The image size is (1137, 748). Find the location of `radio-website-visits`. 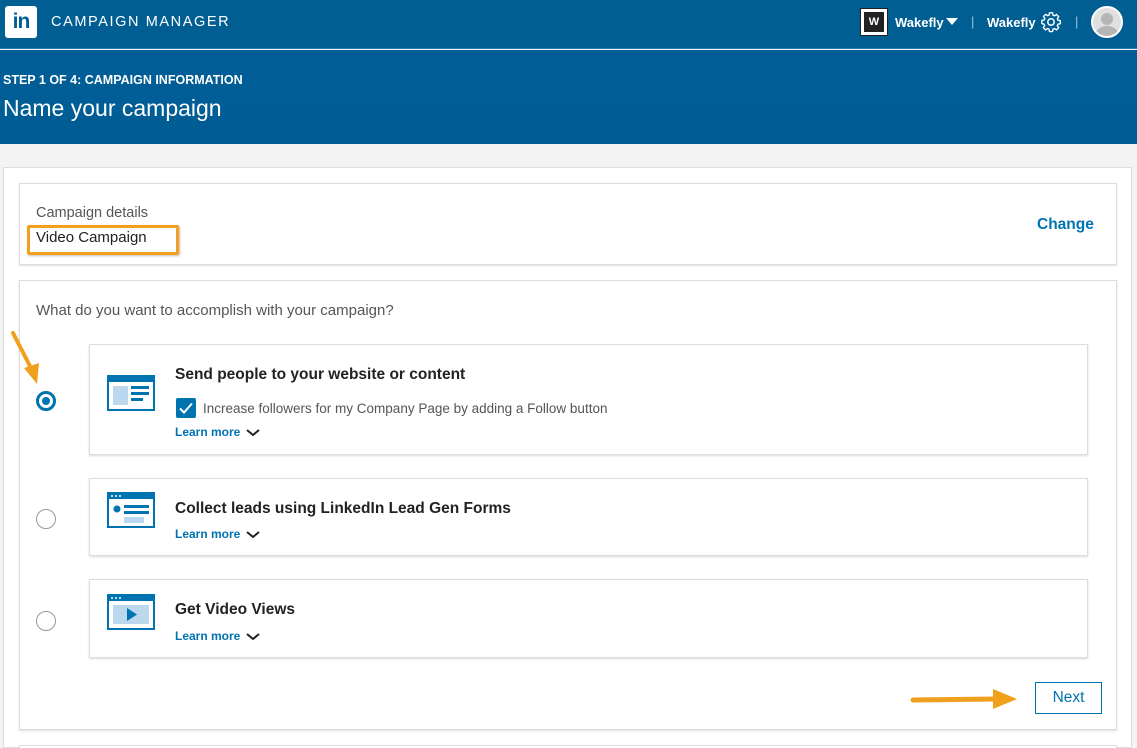

radio-website-visits is located at coordinates (46, 401).